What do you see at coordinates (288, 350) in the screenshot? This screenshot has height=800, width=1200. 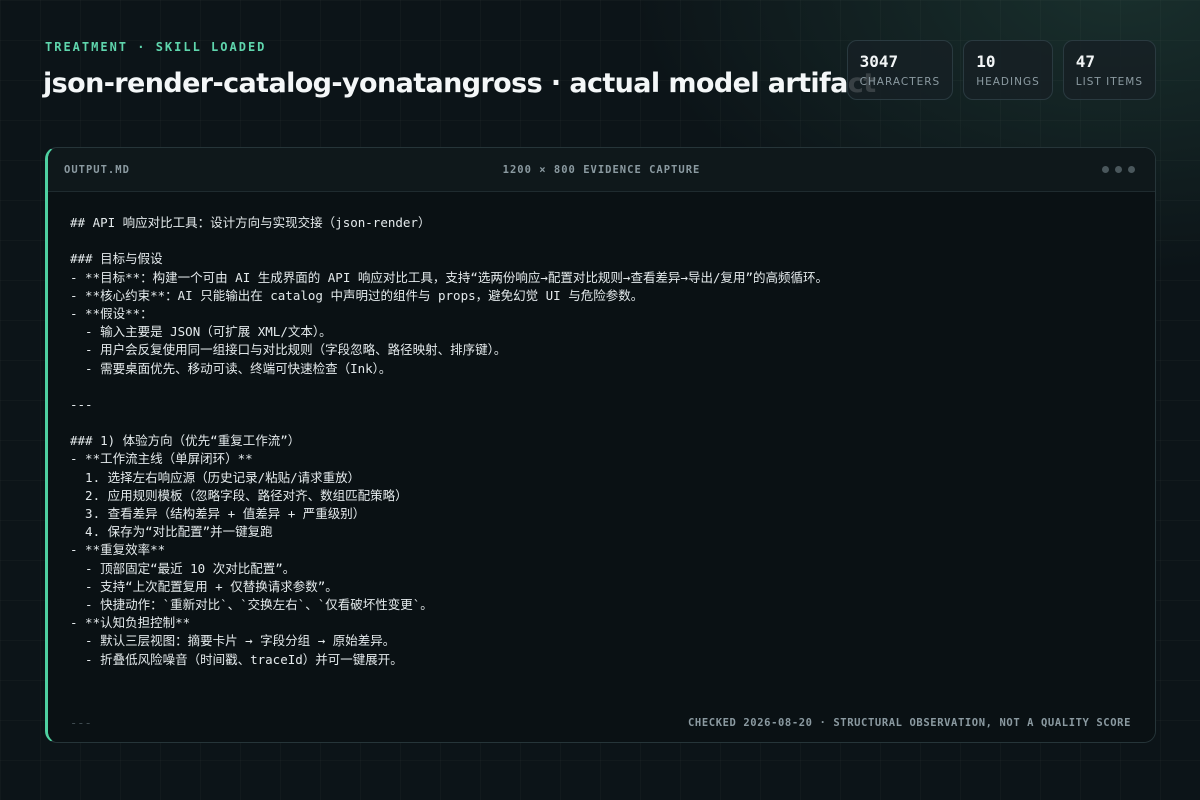 I see `content-line: - 用户会反复使用同一组接口与对比规则（字段忽略、路径映射、排序键）。` at bounding box center [288, 350].